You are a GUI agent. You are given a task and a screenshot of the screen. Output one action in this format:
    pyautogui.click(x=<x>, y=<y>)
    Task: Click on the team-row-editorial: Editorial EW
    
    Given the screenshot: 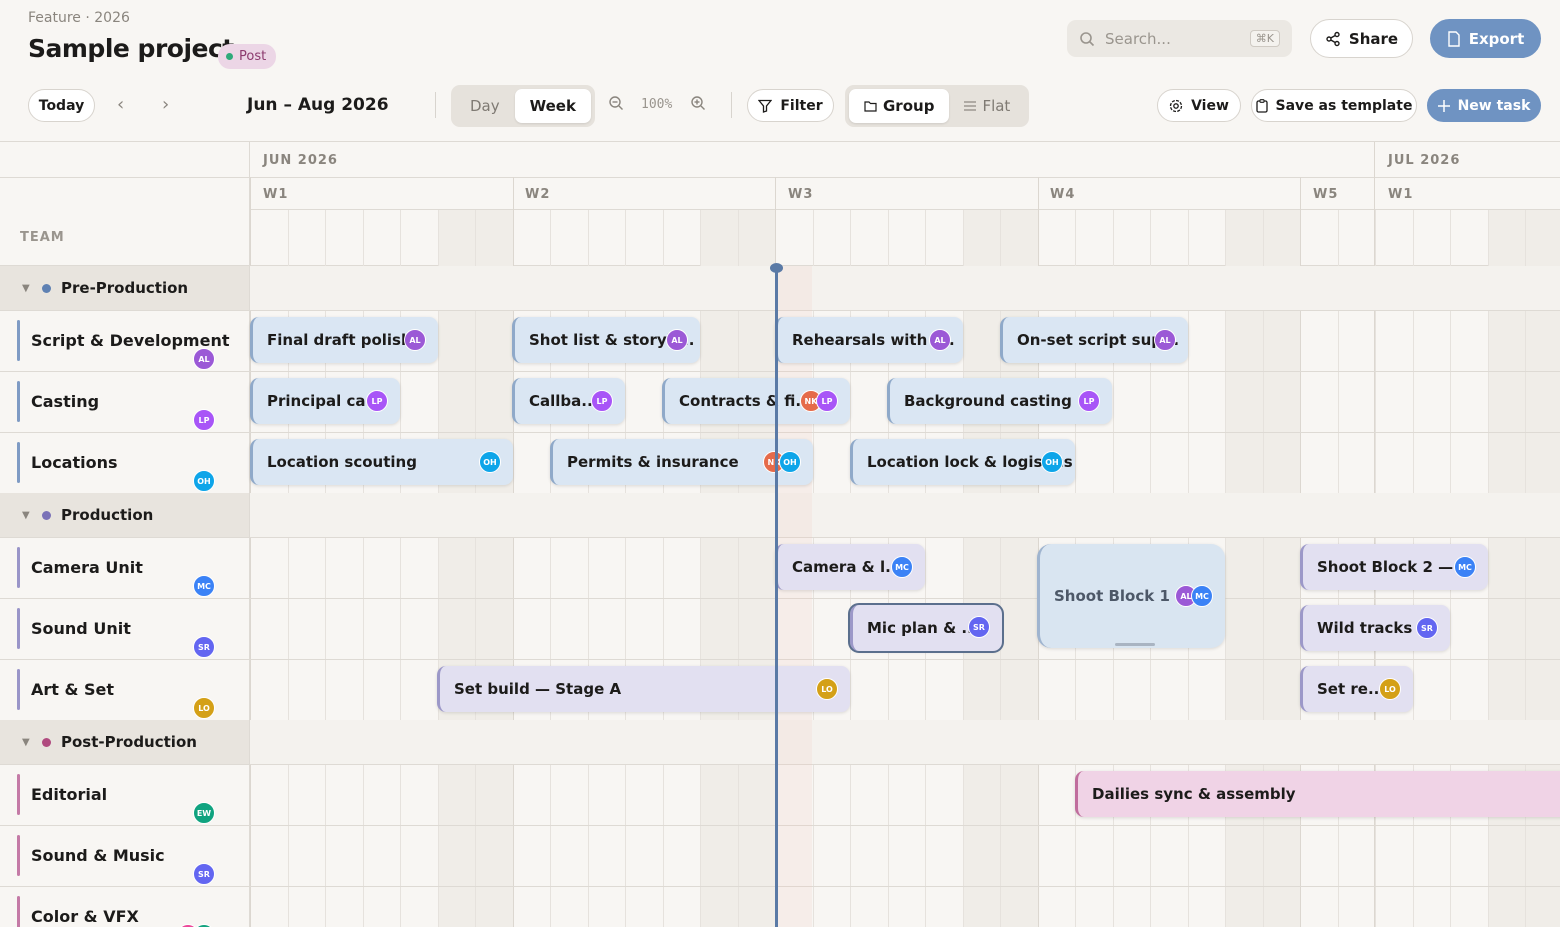 What is the action you would take?
    pyautogui.click(x=124, y=794)
    